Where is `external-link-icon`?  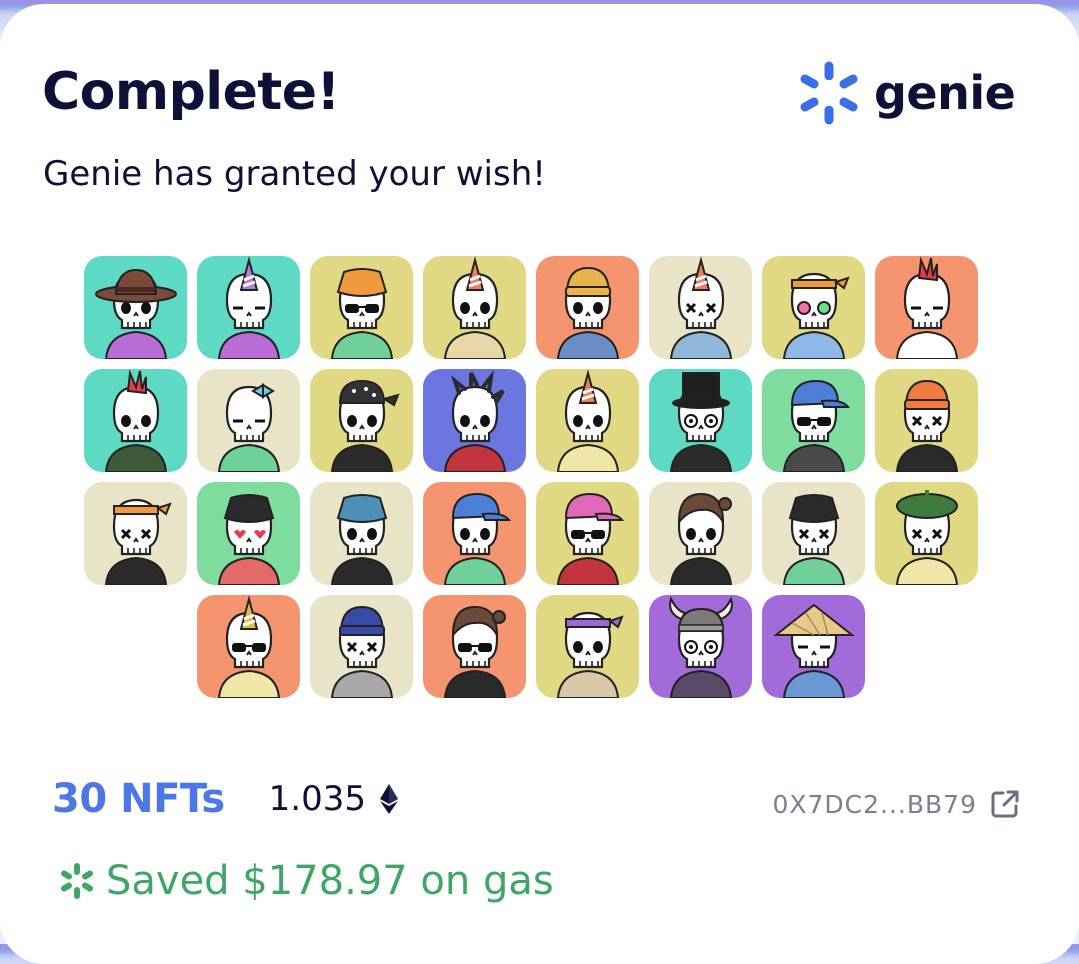
external-link-icon is located at coordinates (1005, 804).